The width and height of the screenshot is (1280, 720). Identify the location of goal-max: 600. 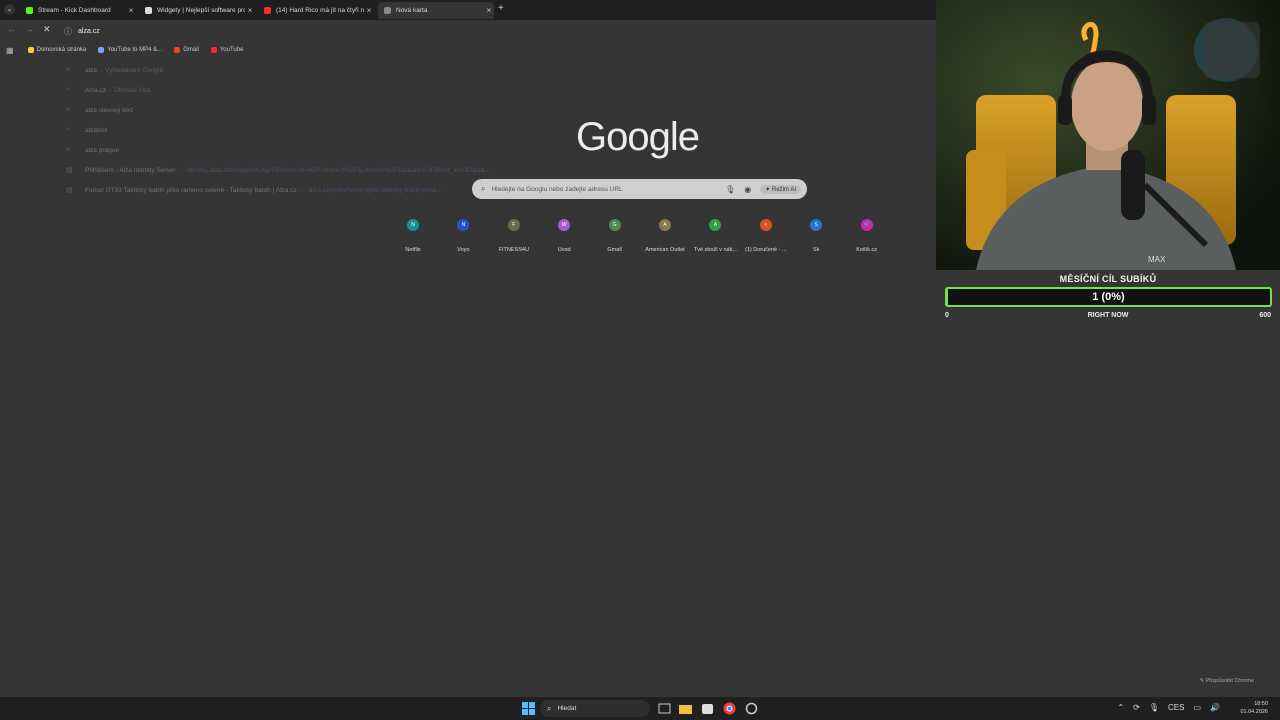
(1265, 315).